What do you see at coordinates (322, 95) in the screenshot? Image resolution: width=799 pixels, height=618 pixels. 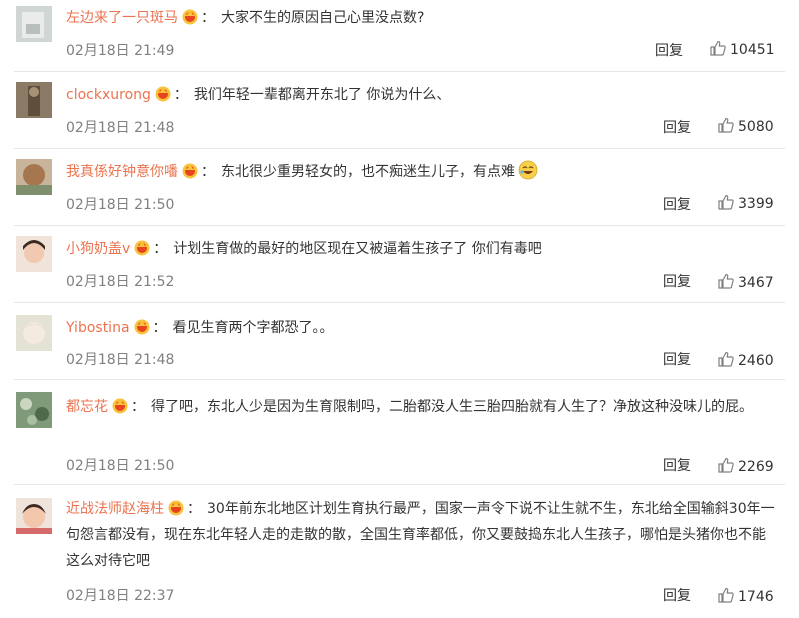 I see `comment-text: 我们年轻一辈都离开东北了 你说为什么、` at bounding box center [322, 95].